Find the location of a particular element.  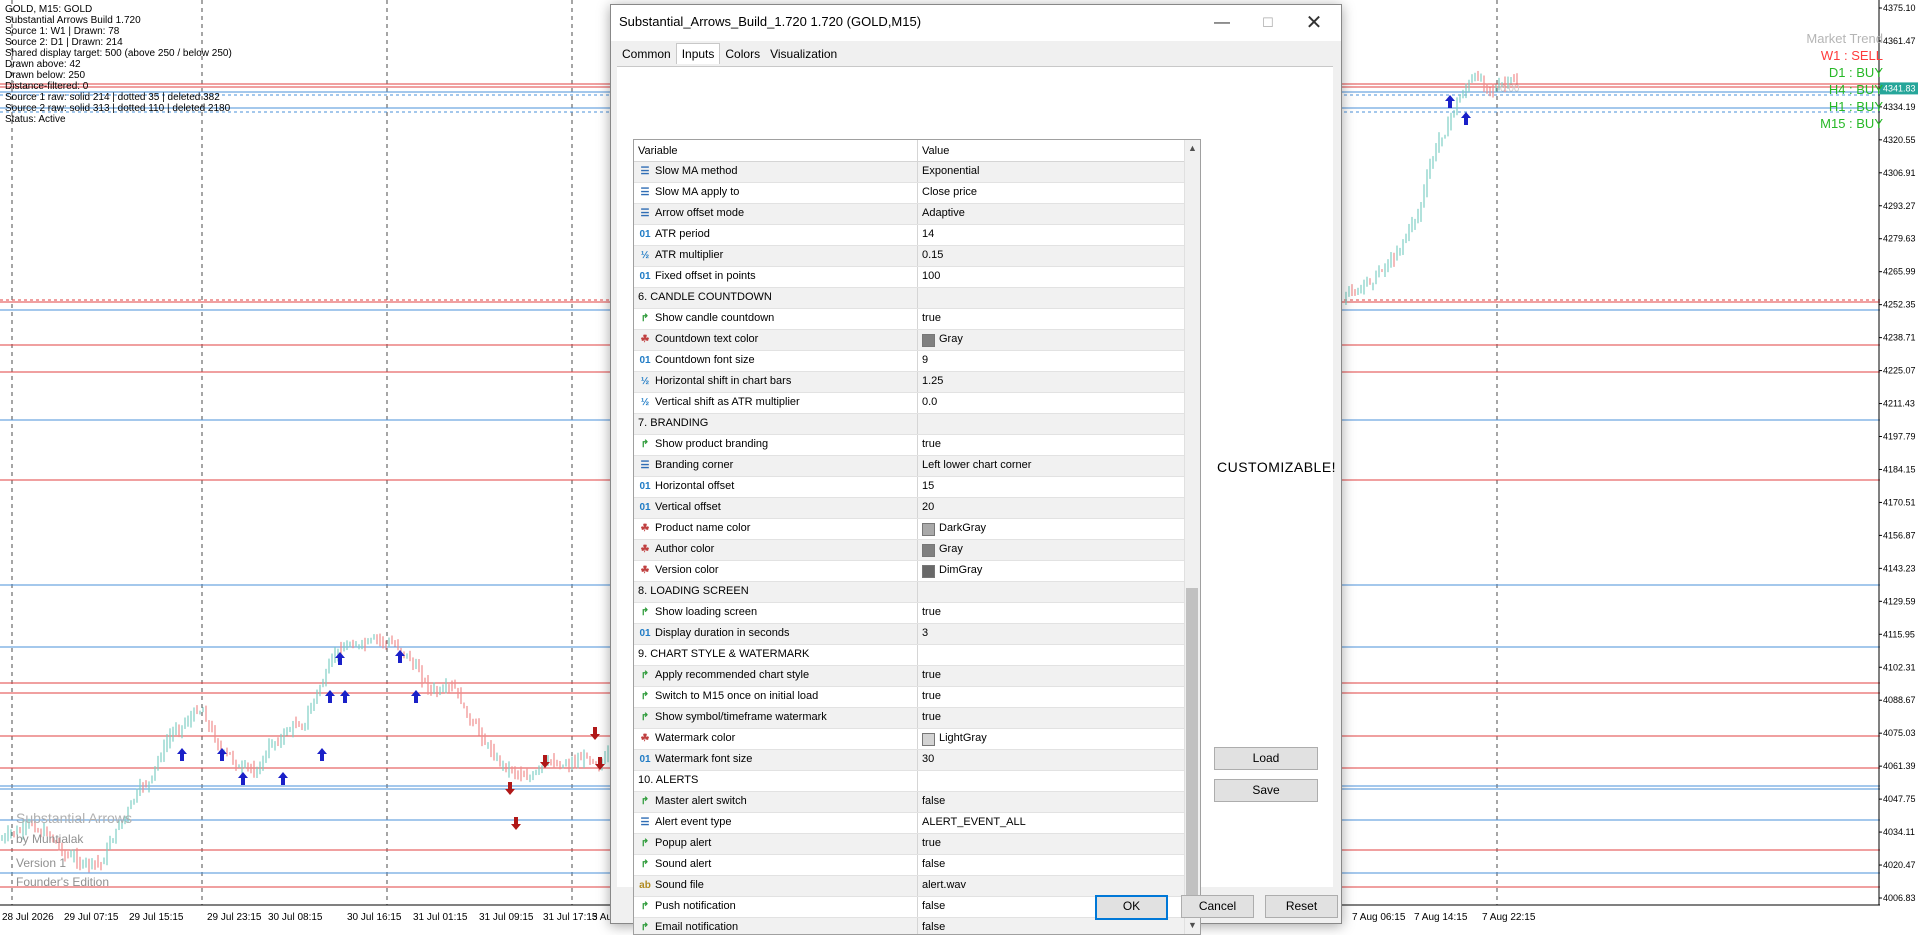

close-icon: ✕ is located at coordinates (1314, 23).